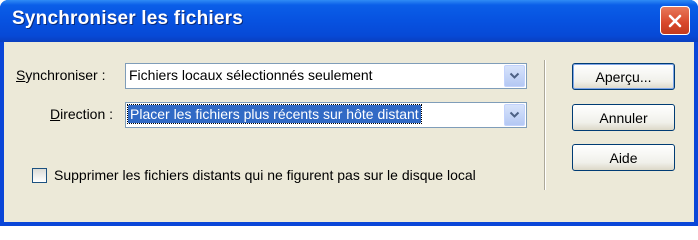 Image resolution: width=698 pixels, height=240 pixels. Describe the element at coordinates (623, 117) in the screenshot. I see `cancel-button: Annuler` at that location.